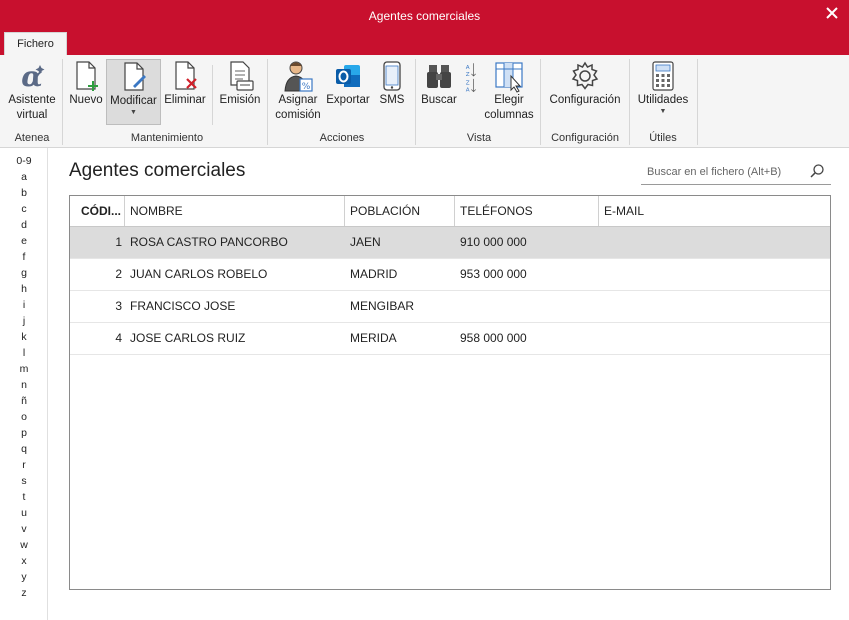 The width and height of the screenshot is (849, 620). What do you see at coordinates (24, 465) in the screenshot?
I see `alpha-item: r` at bounding box center [24, 465].